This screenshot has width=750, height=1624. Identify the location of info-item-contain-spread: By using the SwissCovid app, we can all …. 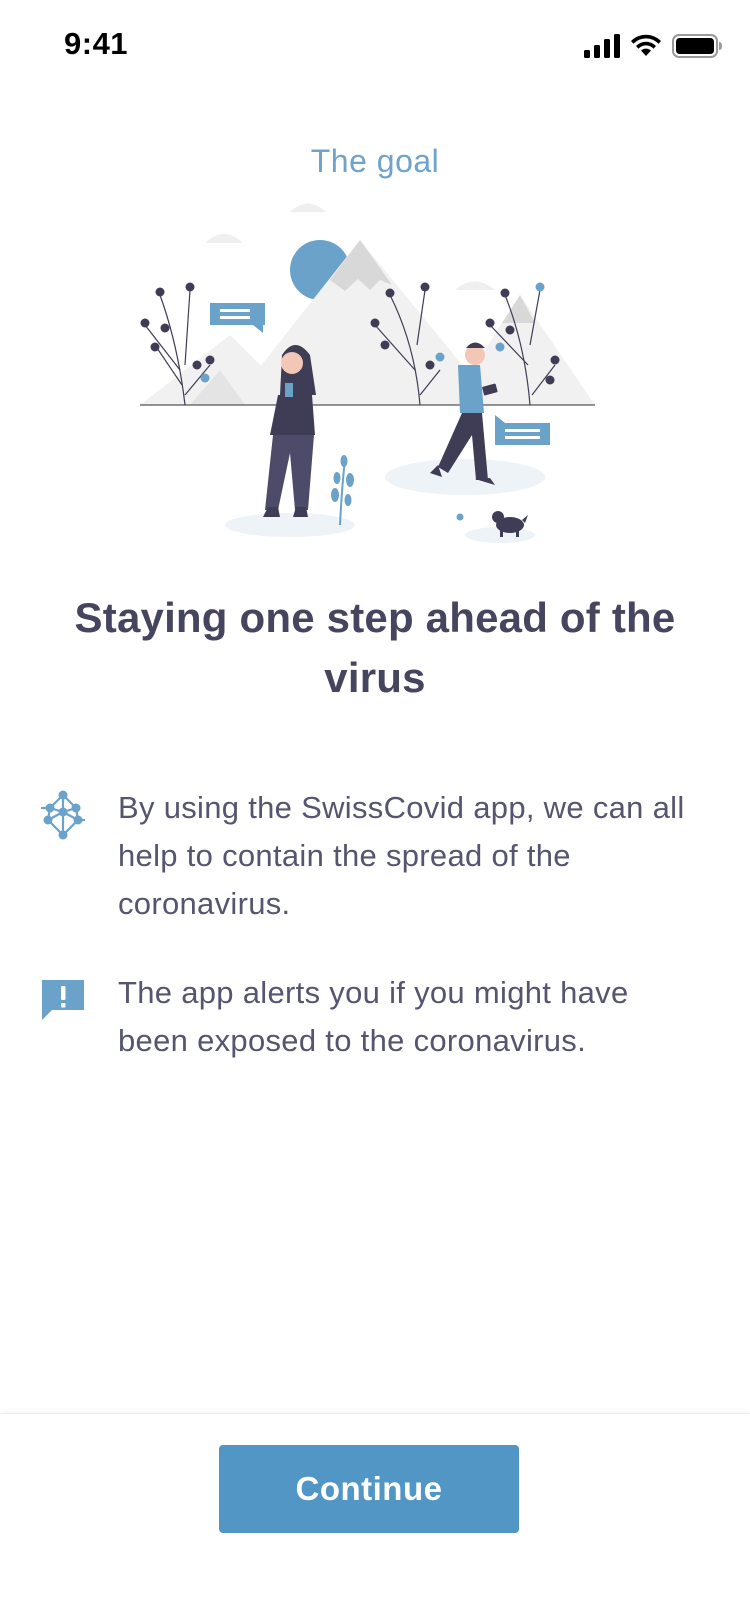
(378, 865).